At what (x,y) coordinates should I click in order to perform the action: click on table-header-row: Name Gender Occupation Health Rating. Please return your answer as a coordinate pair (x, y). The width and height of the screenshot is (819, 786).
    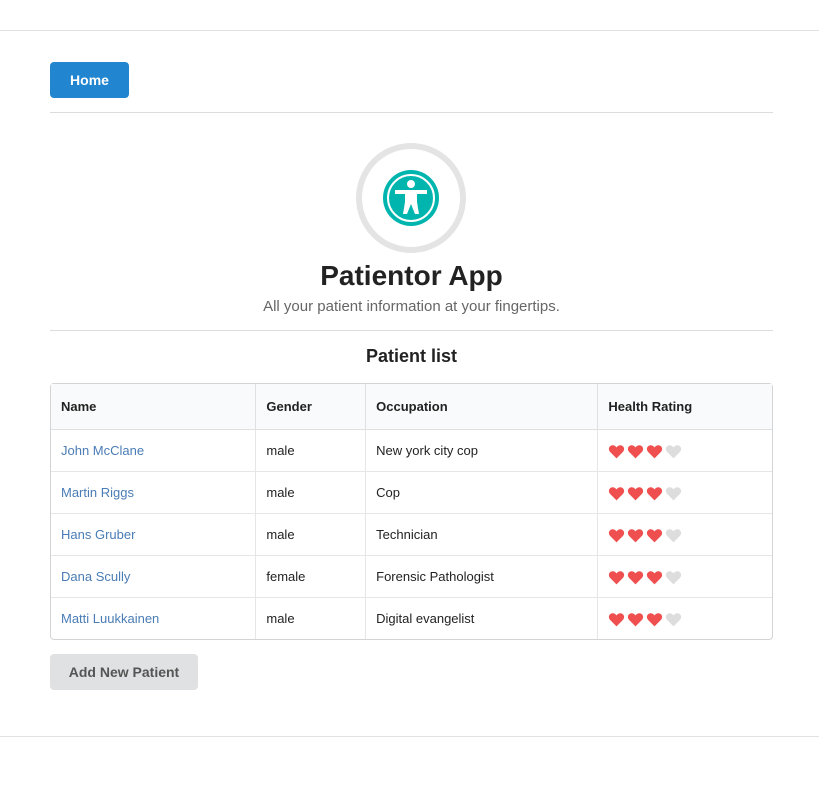
    Looking at the image, I should click on (411, 407).